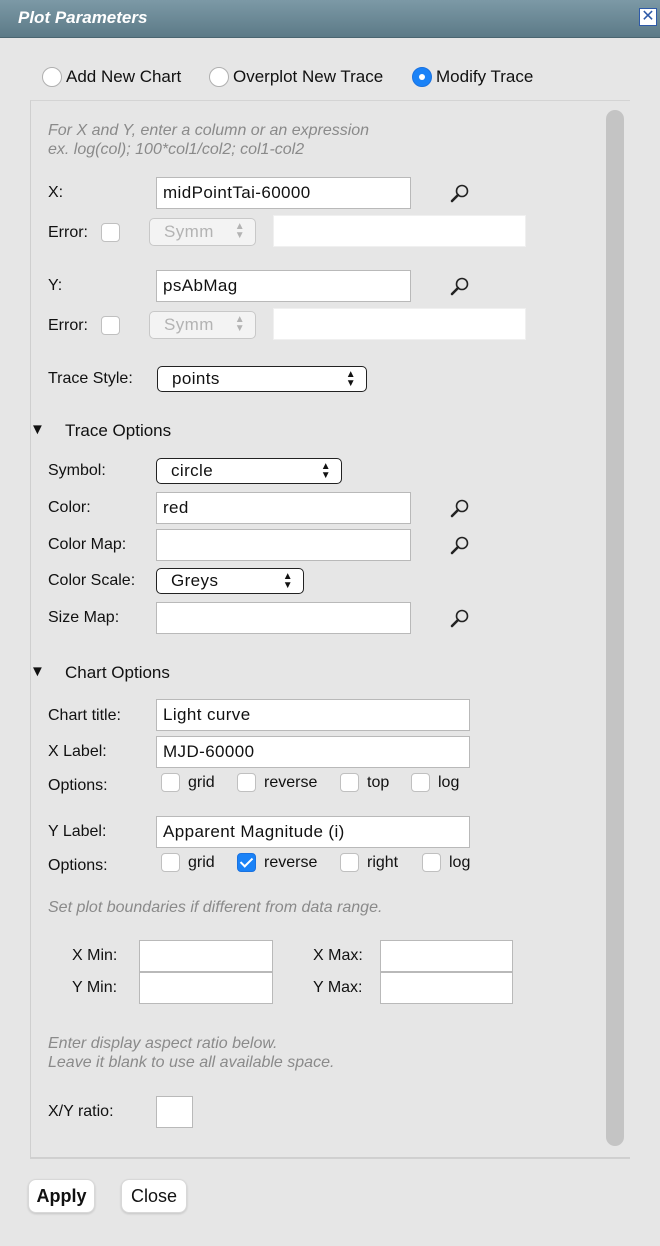 This screenshot has height=1246, width=660. I want to click on x-log-checkbox, so click(420, 782).